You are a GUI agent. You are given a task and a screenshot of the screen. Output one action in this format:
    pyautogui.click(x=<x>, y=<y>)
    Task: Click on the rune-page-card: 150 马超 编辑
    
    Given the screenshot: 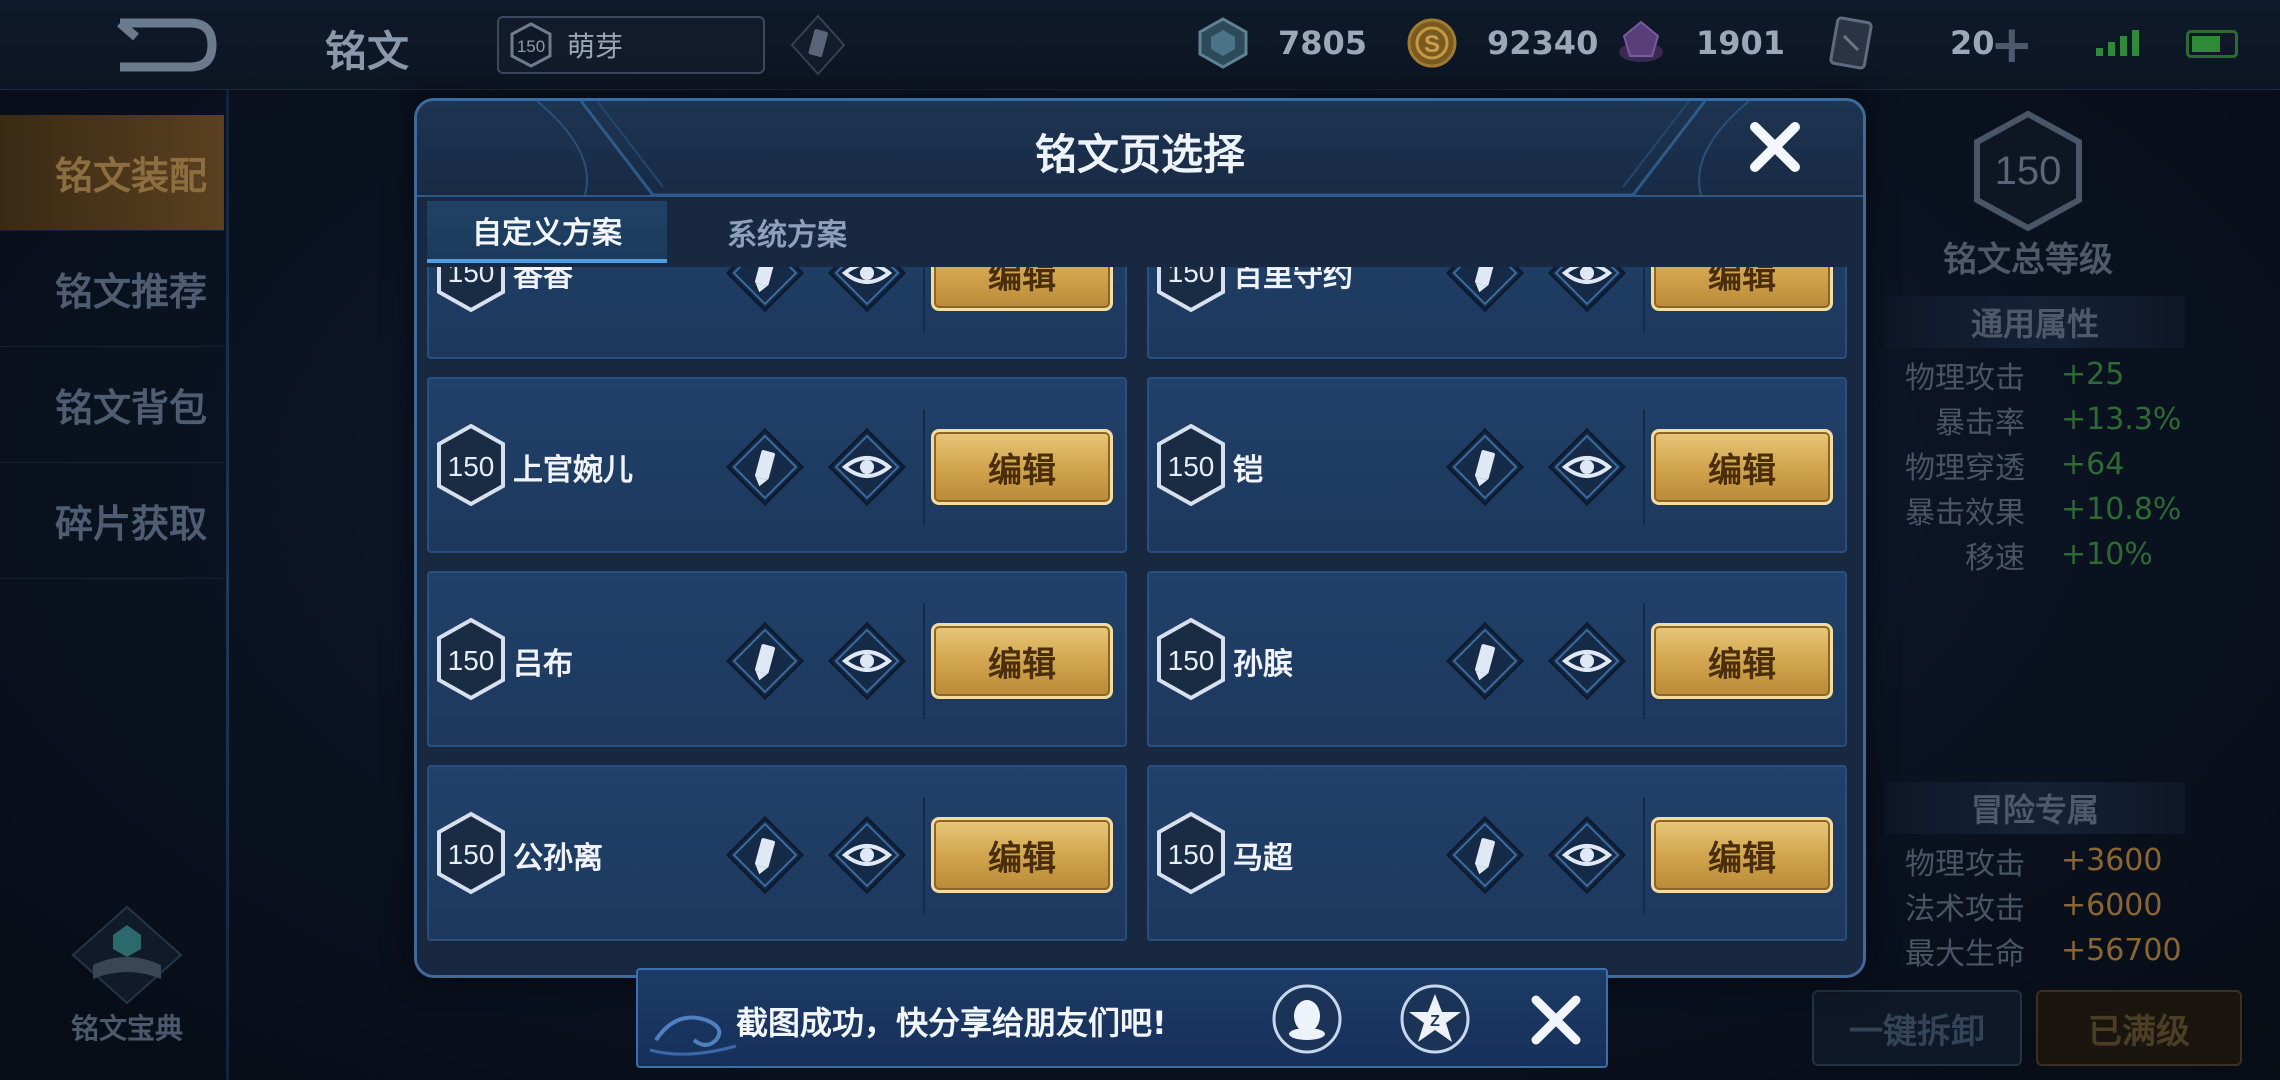 What is the action you would take?
    pyautogui.click(x=1497, y=853)
    